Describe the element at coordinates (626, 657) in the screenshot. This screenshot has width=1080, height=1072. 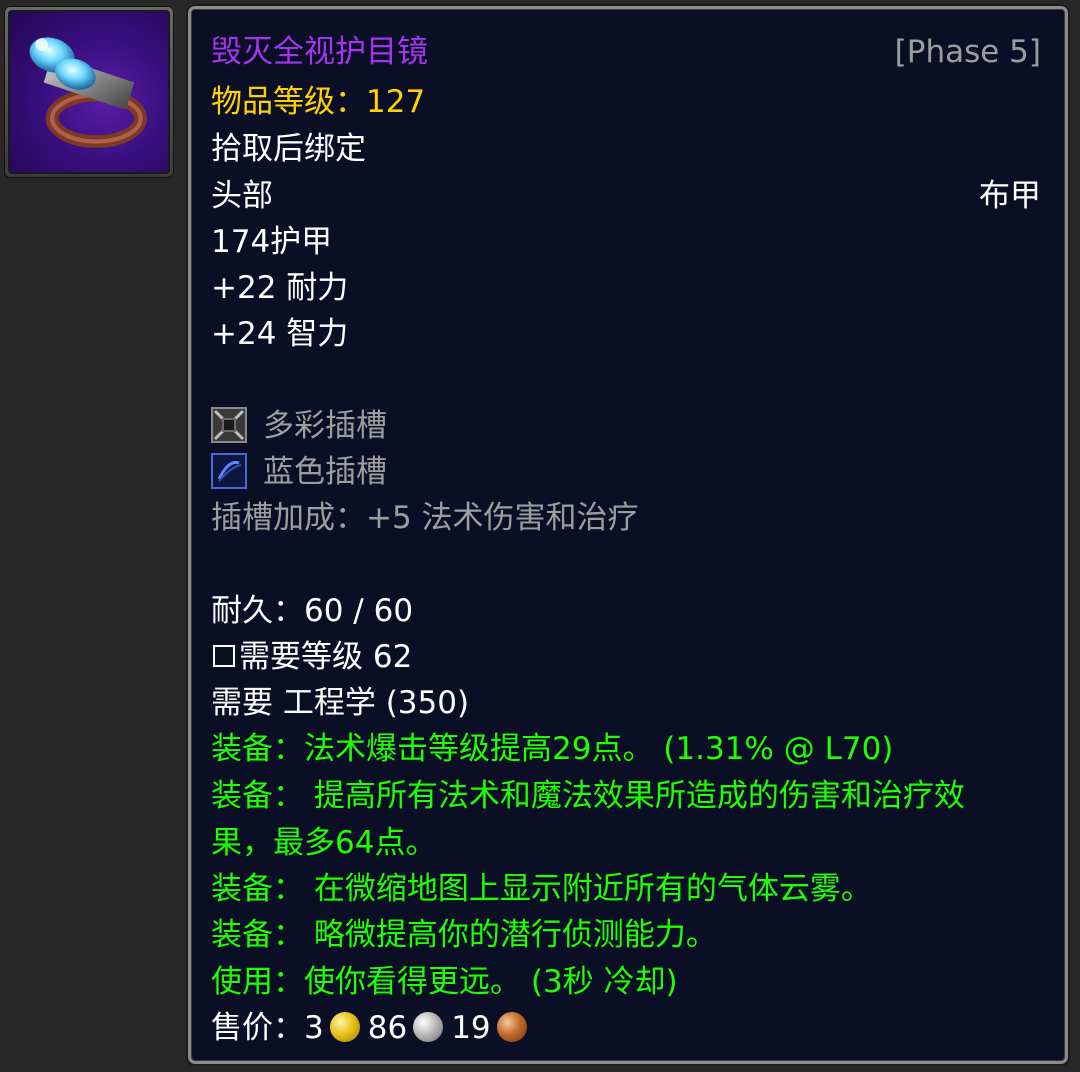
I see `required-level-row: 需要等级 62` at that location.